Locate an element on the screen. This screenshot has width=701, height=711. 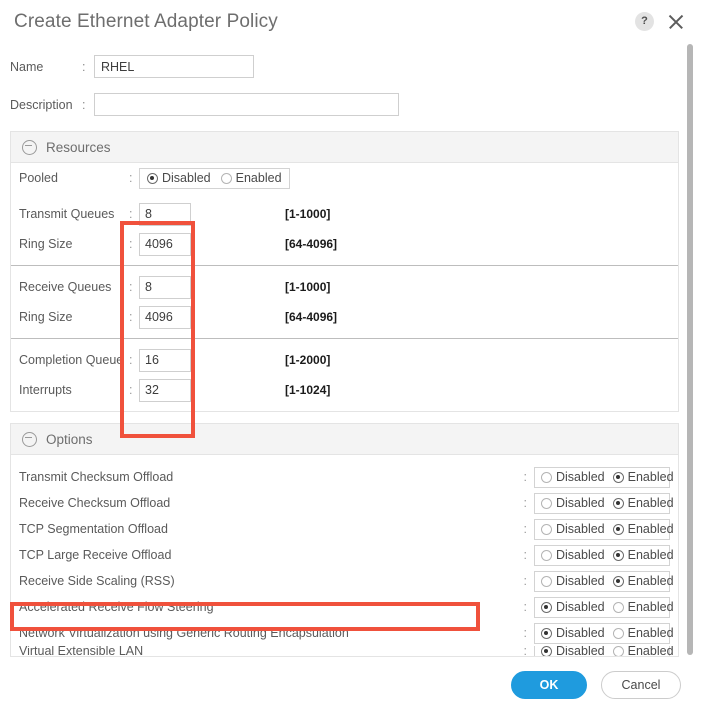
receive-queues-input is located at coordinates (165, 287).